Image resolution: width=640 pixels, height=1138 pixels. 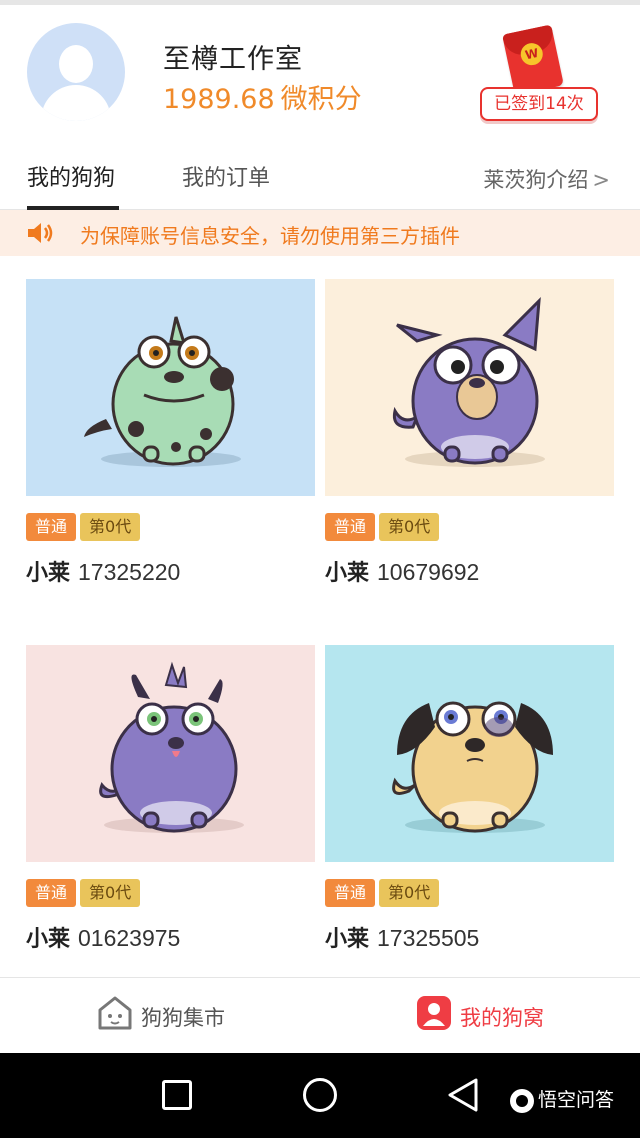 What do you see at coordinates (219, 99) in the screenshot?
I see `points-value: 1989.68` at bounding box center [219, 99].